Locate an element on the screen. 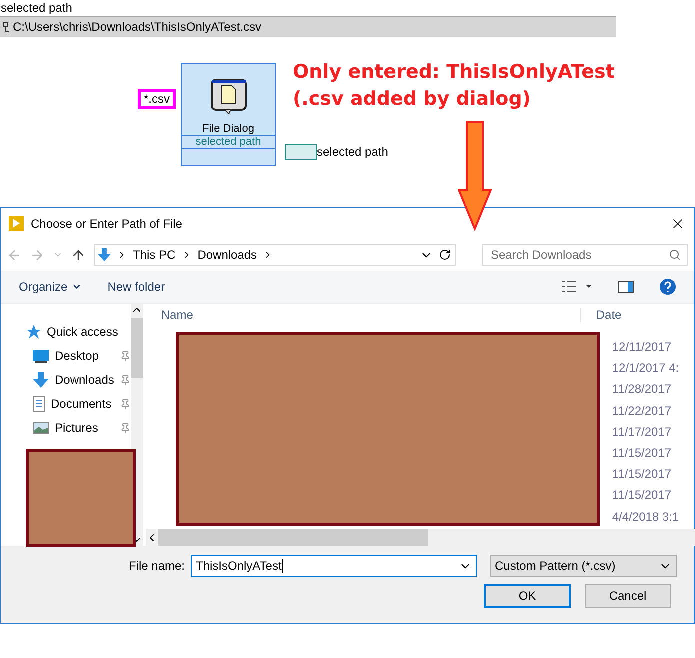 The width and height of the screenshot is (695, 658). document-icon is located at coordinates (39, 404).